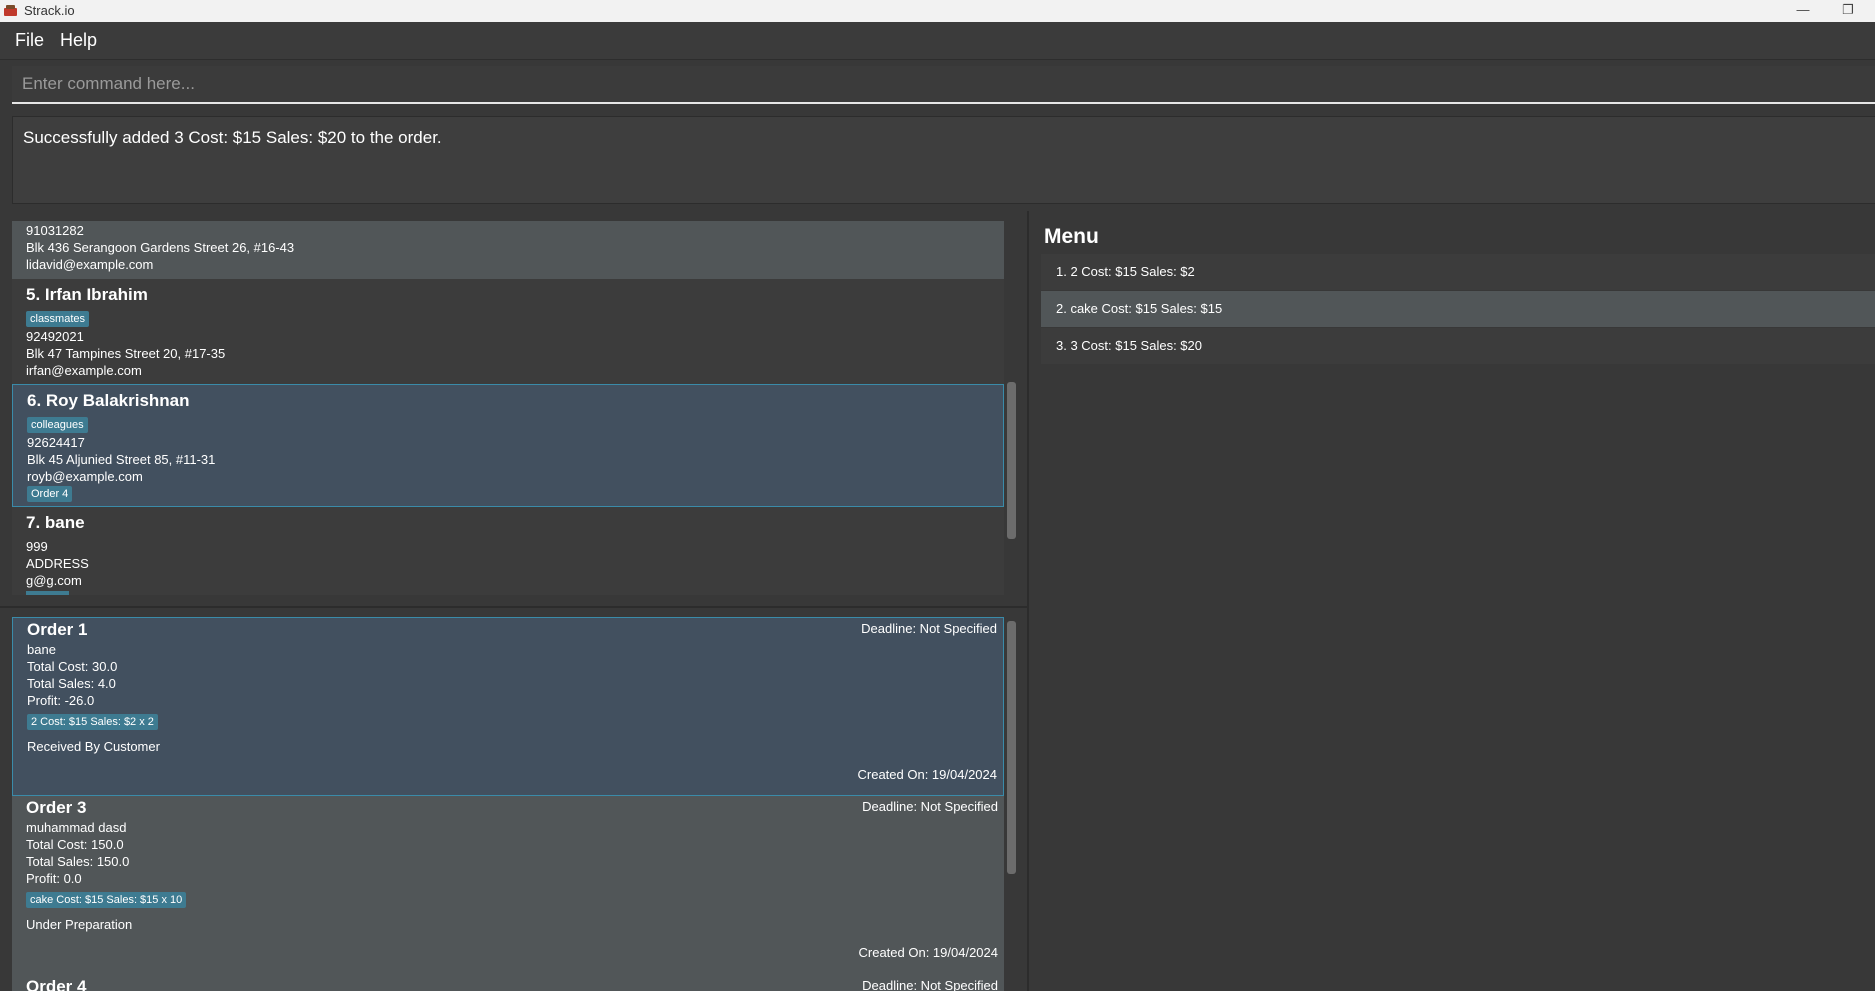  I want to click on person-phone: 92624417, so click(56, 442).